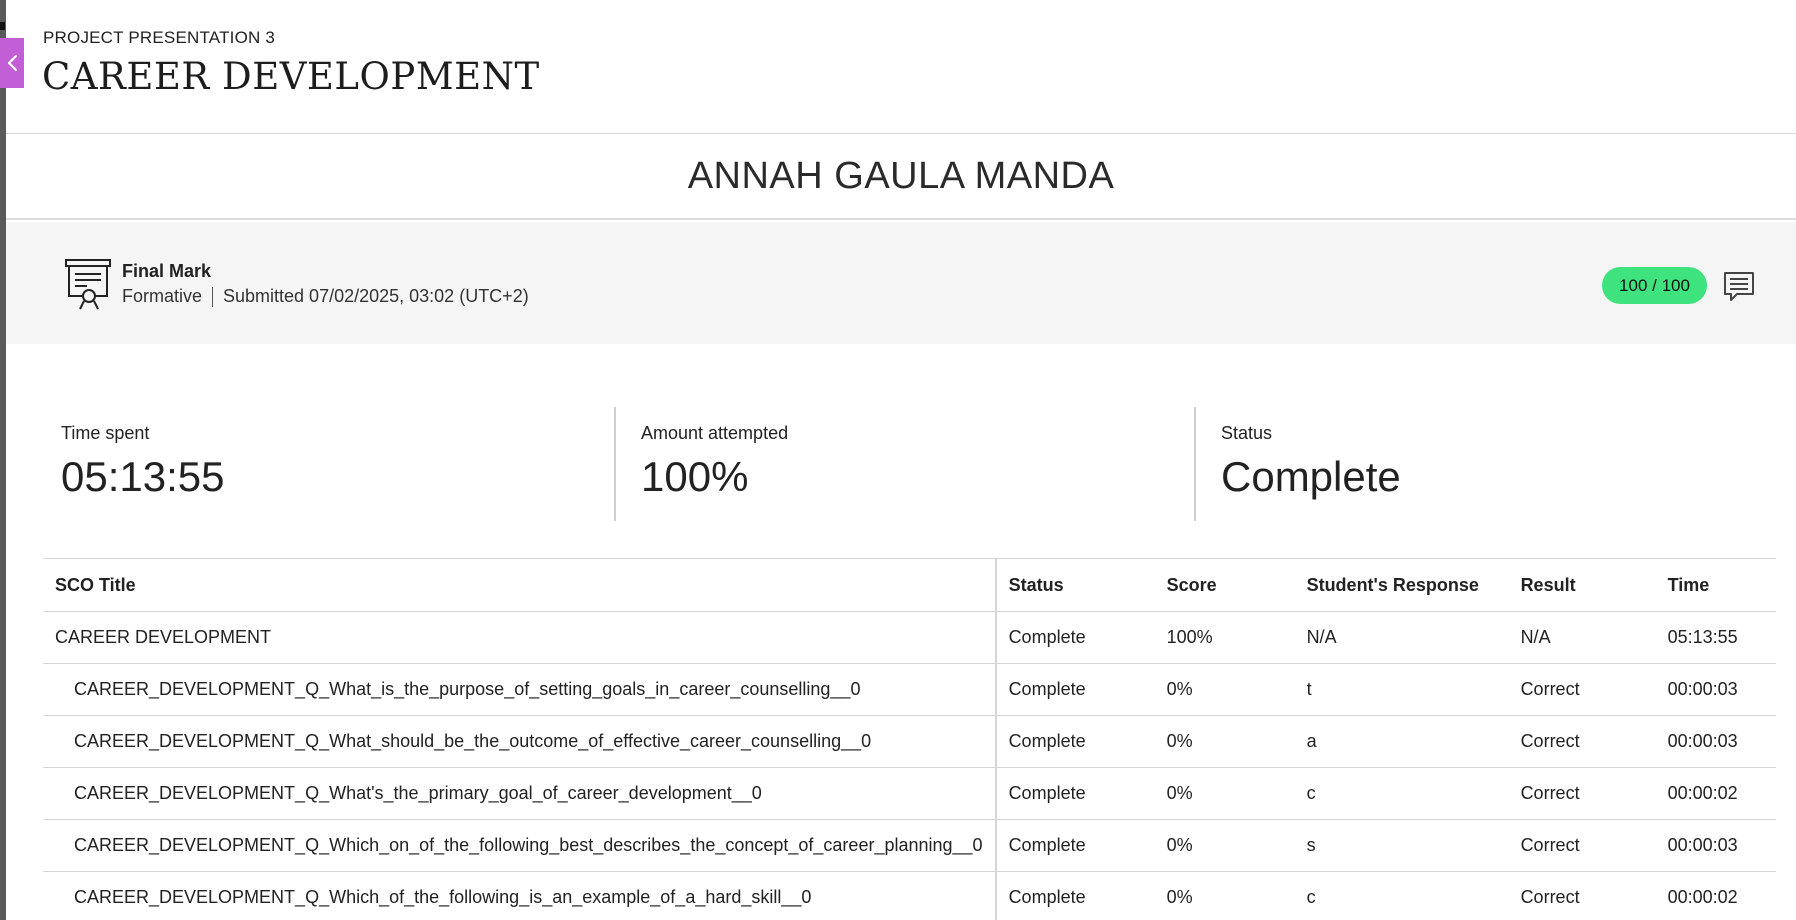 This screenshot has height=920, width=1796. Describe the element at coordinates (1582, 637) in the screenshot. I see `result-cell: N/A` at that location.